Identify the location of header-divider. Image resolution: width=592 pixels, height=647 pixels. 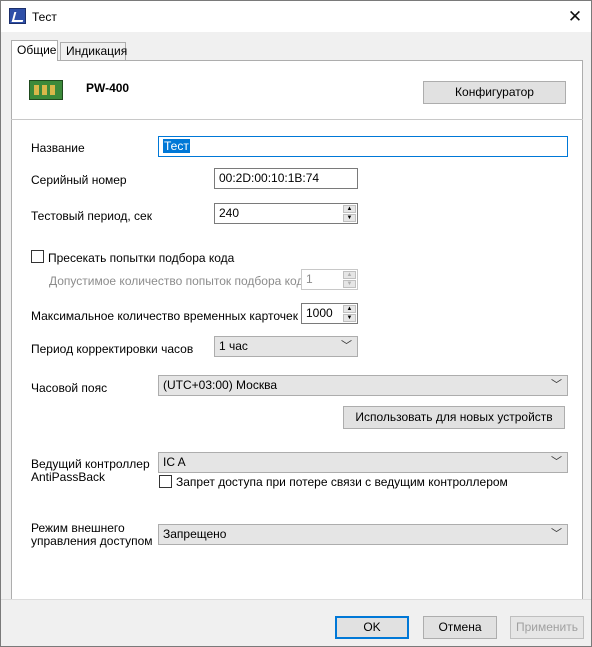
(297, 119).